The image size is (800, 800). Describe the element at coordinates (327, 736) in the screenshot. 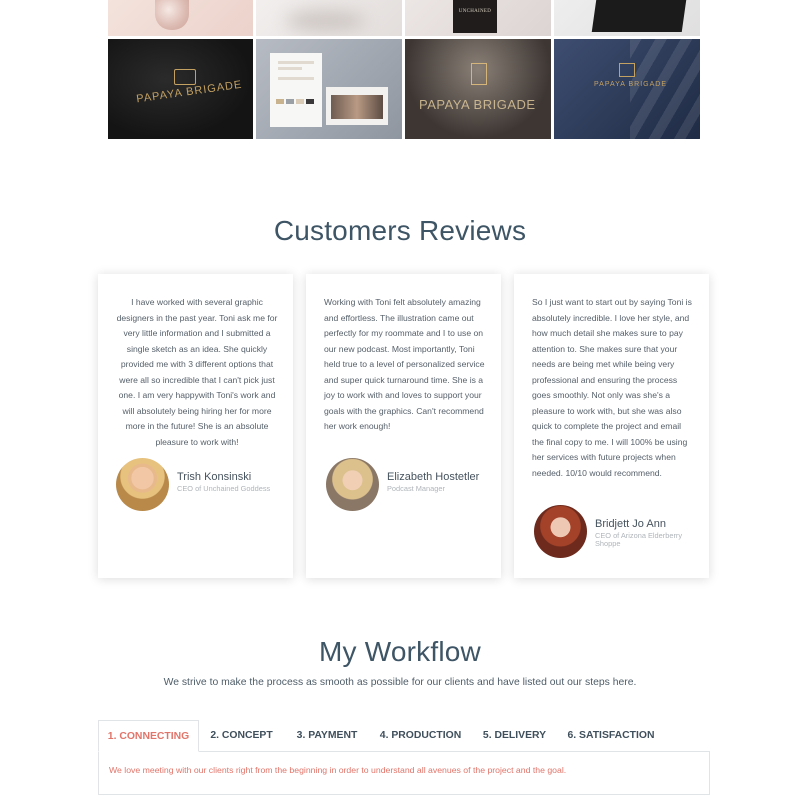

I see `tab-payment: 3. PAYMENT` at that location.